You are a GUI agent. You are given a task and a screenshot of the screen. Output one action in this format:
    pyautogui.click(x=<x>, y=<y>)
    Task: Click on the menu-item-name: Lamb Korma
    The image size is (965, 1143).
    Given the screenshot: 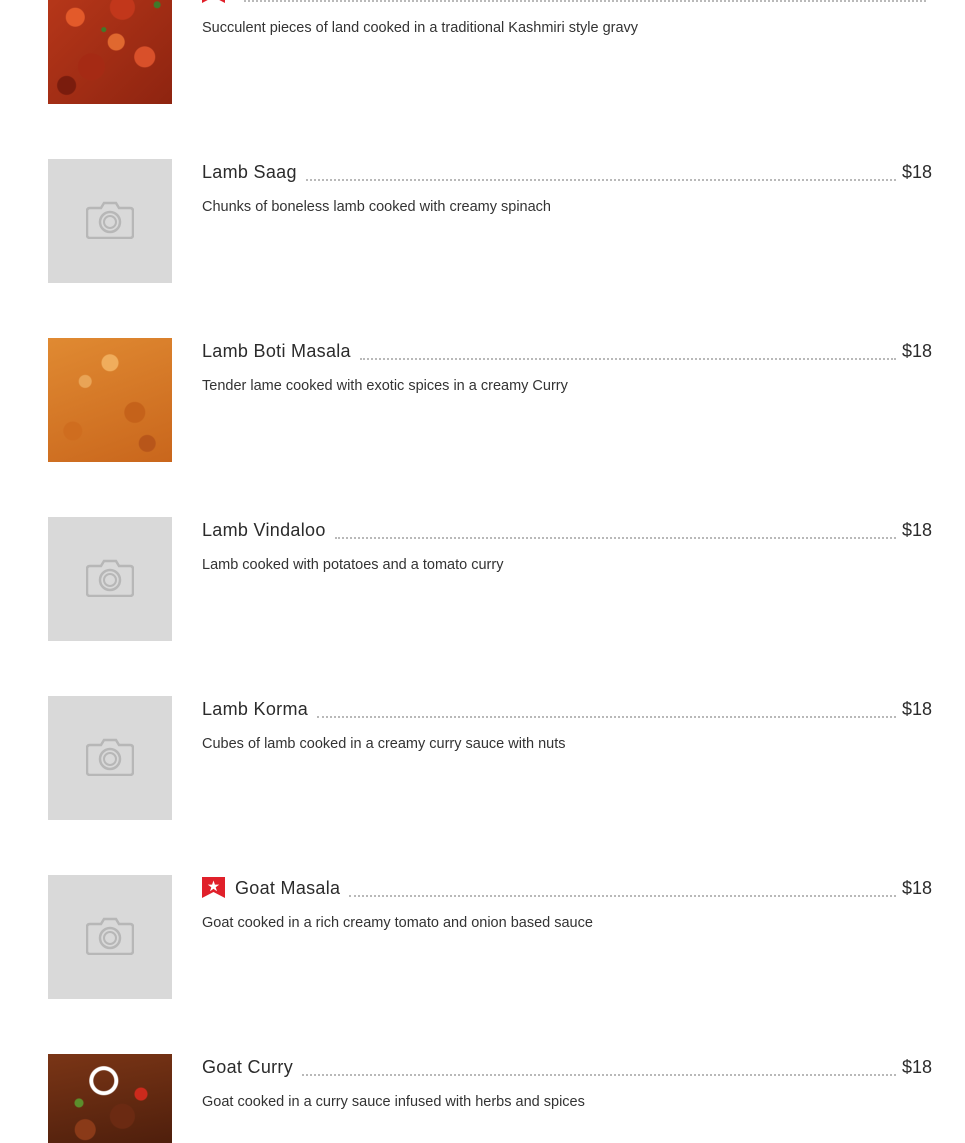 What is the action you would take?
    pyautogui.click(x=255, y=709)
    